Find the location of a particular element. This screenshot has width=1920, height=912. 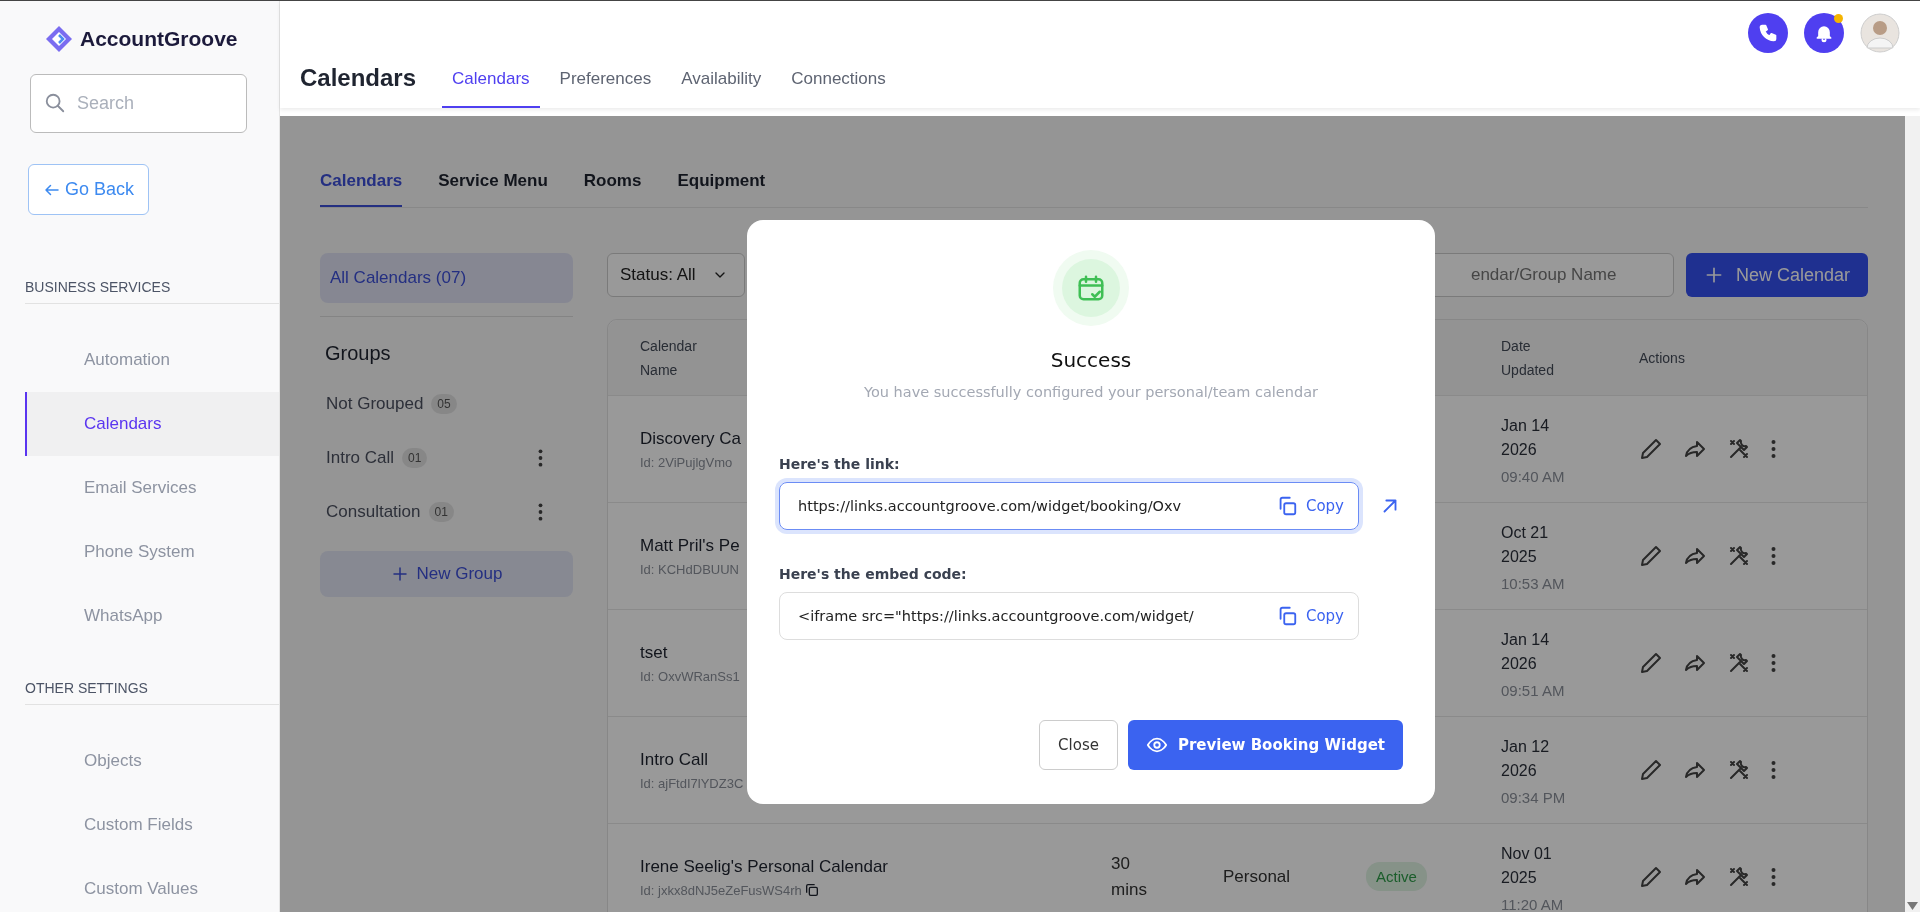

phone-icon is located at coordinates (1768, 33).